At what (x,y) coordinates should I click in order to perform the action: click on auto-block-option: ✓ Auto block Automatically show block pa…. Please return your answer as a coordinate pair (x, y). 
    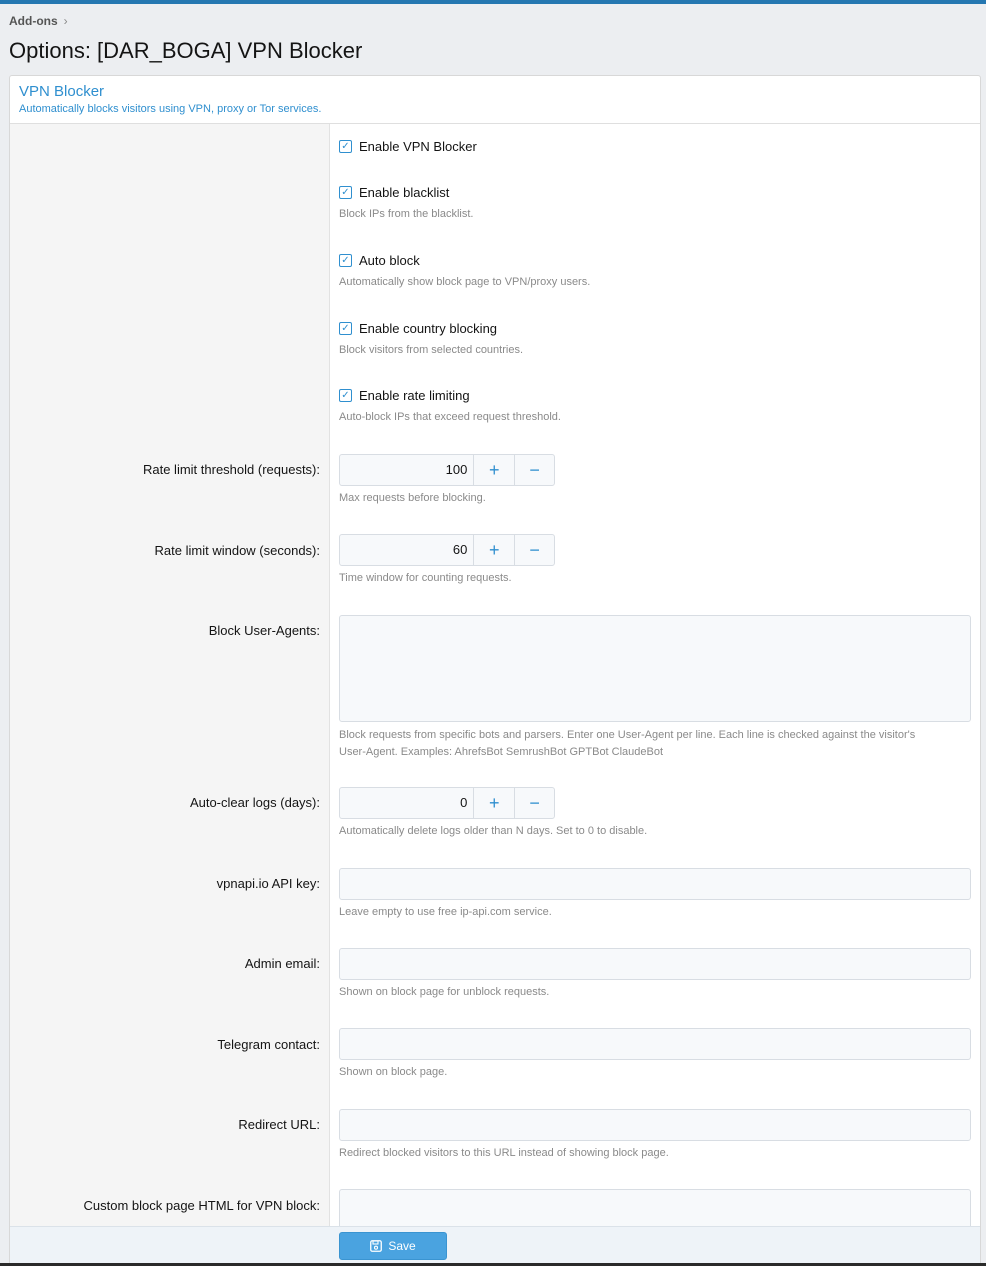
    Looking at the image, I should click on (464, 272).